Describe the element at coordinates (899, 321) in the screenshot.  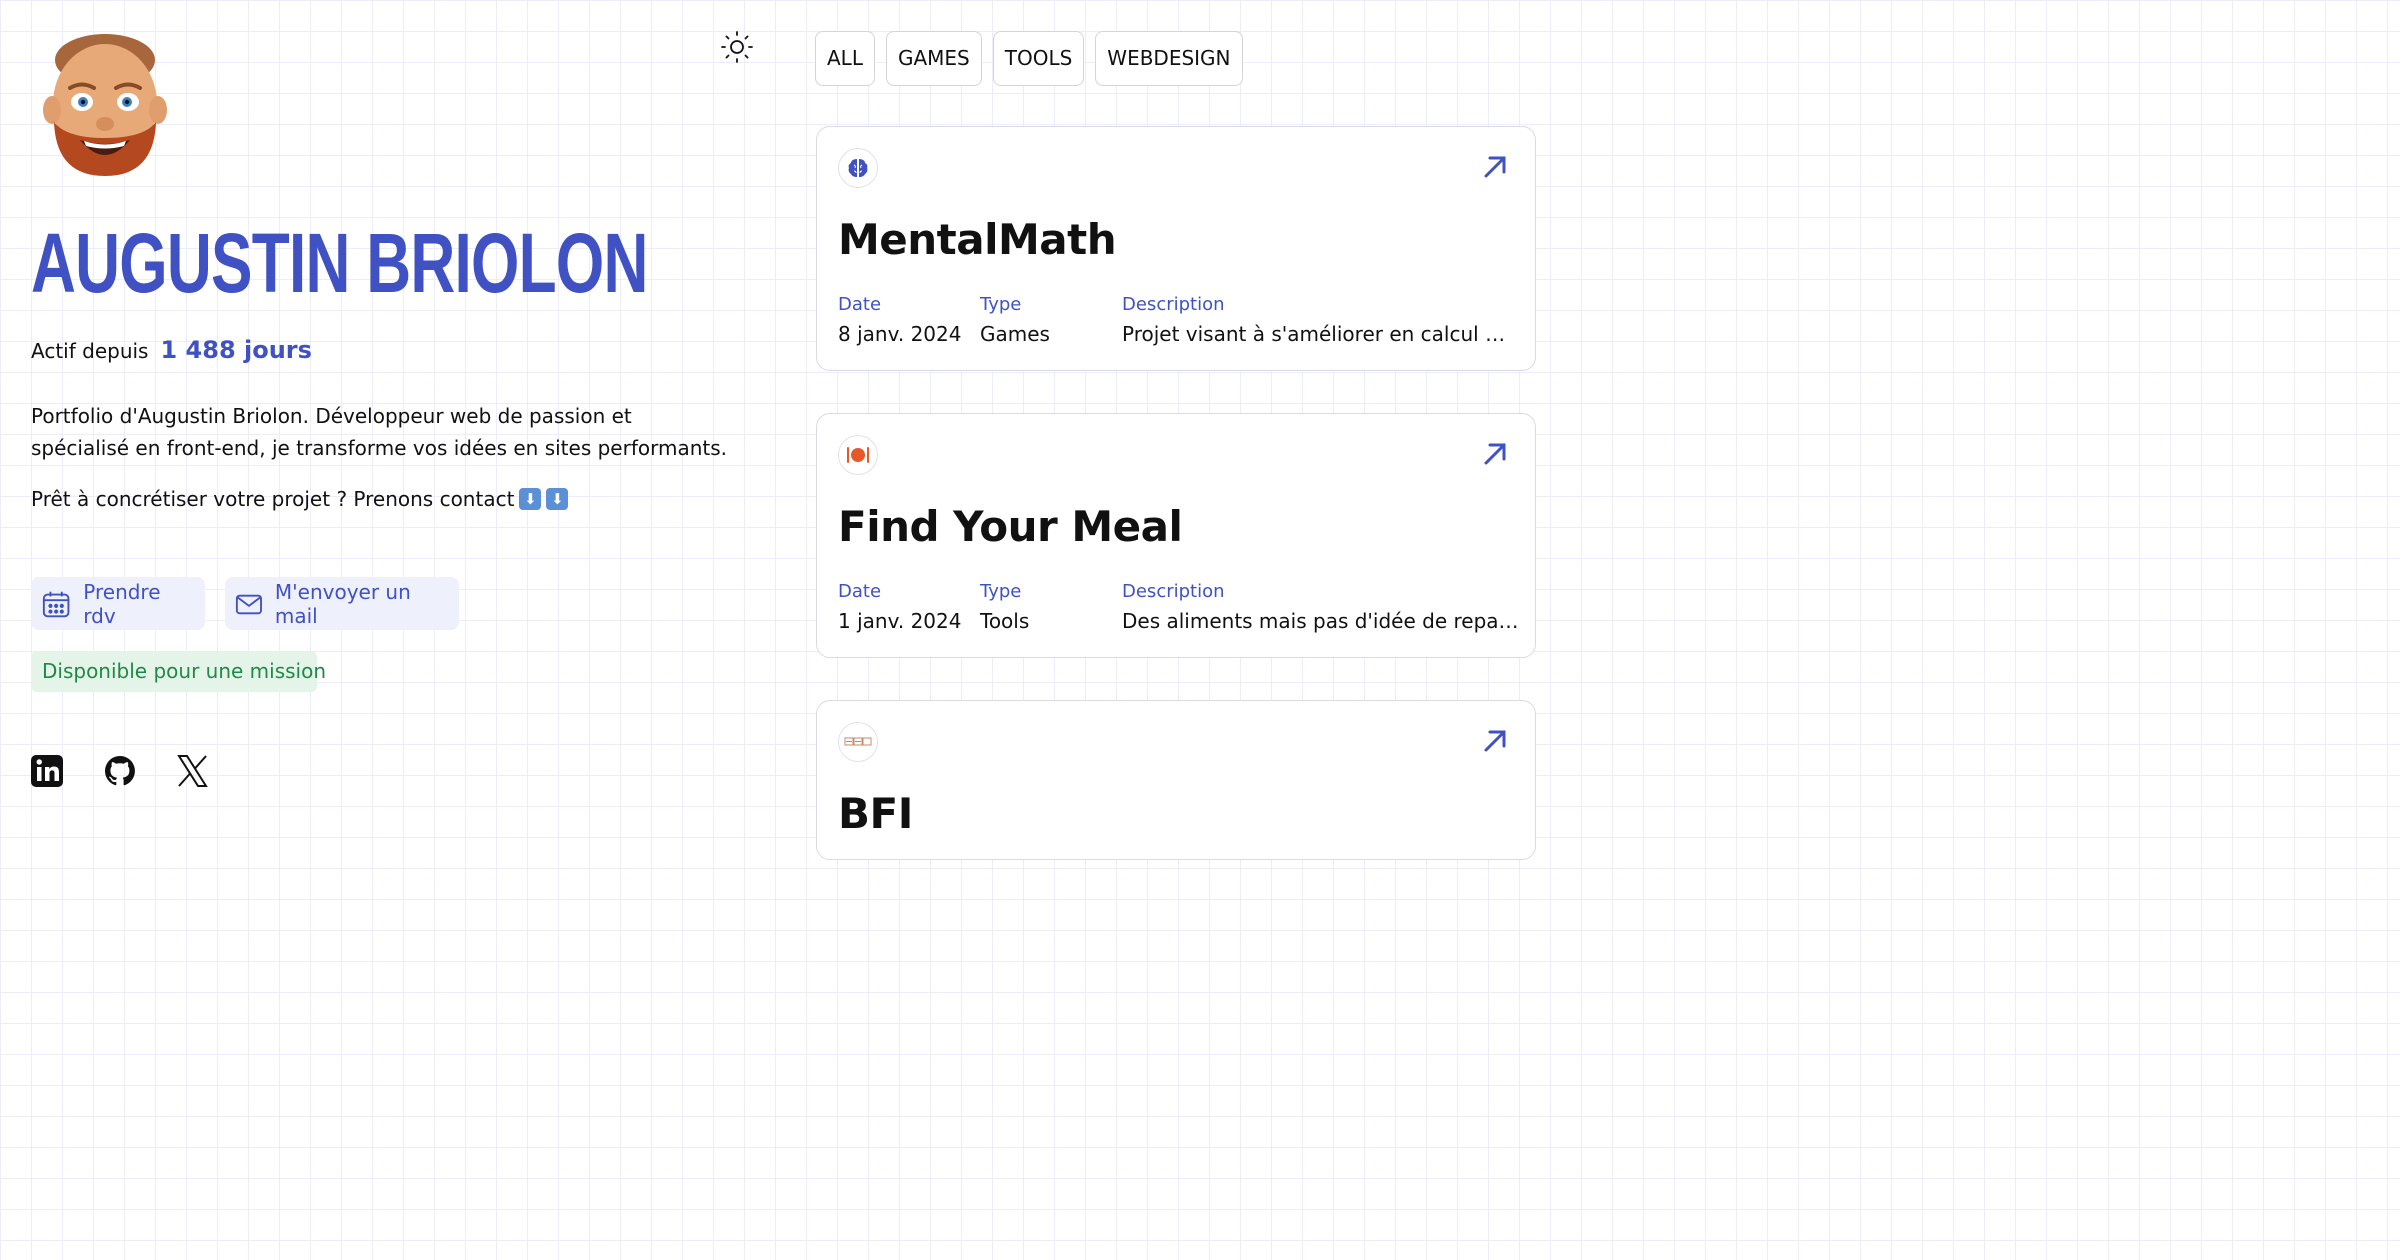
I see `project-date: Date 8 janv. 2024` at that location.